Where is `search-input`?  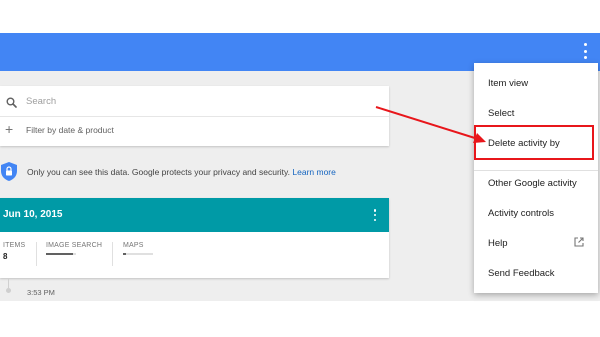
search-input is located at coordinates (196, 101).